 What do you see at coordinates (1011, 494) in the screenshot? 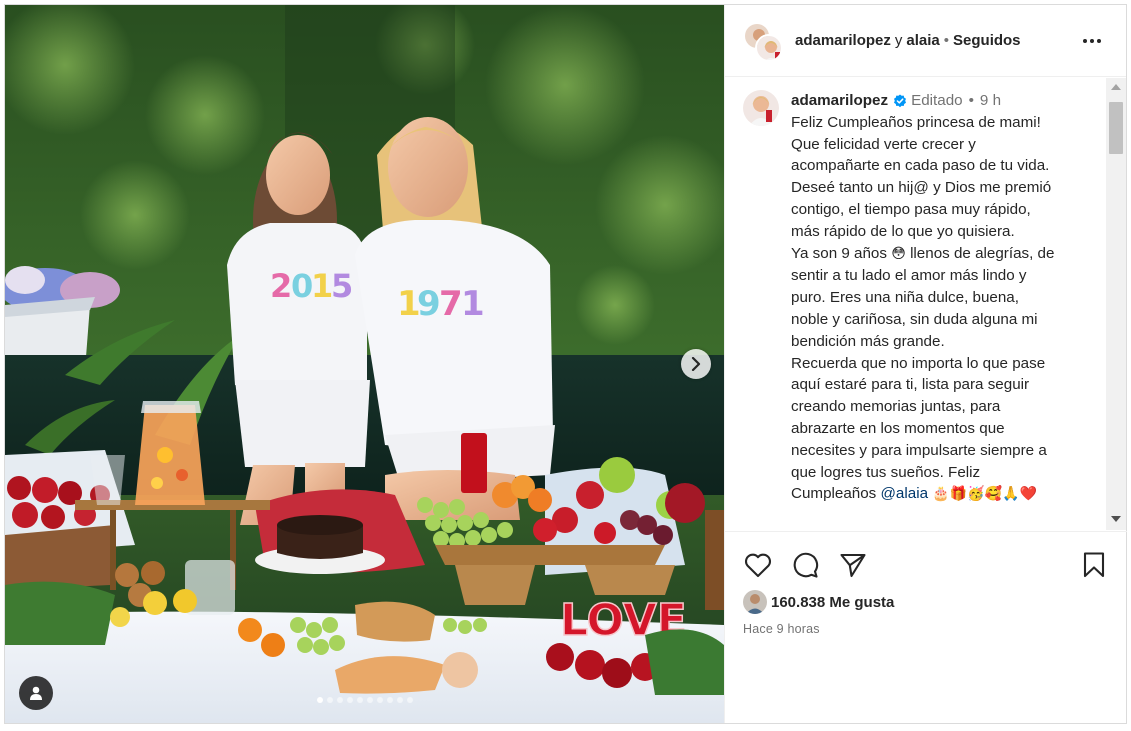
I see `caption-emoji: 🙏` at bounding box center [1011, 494].